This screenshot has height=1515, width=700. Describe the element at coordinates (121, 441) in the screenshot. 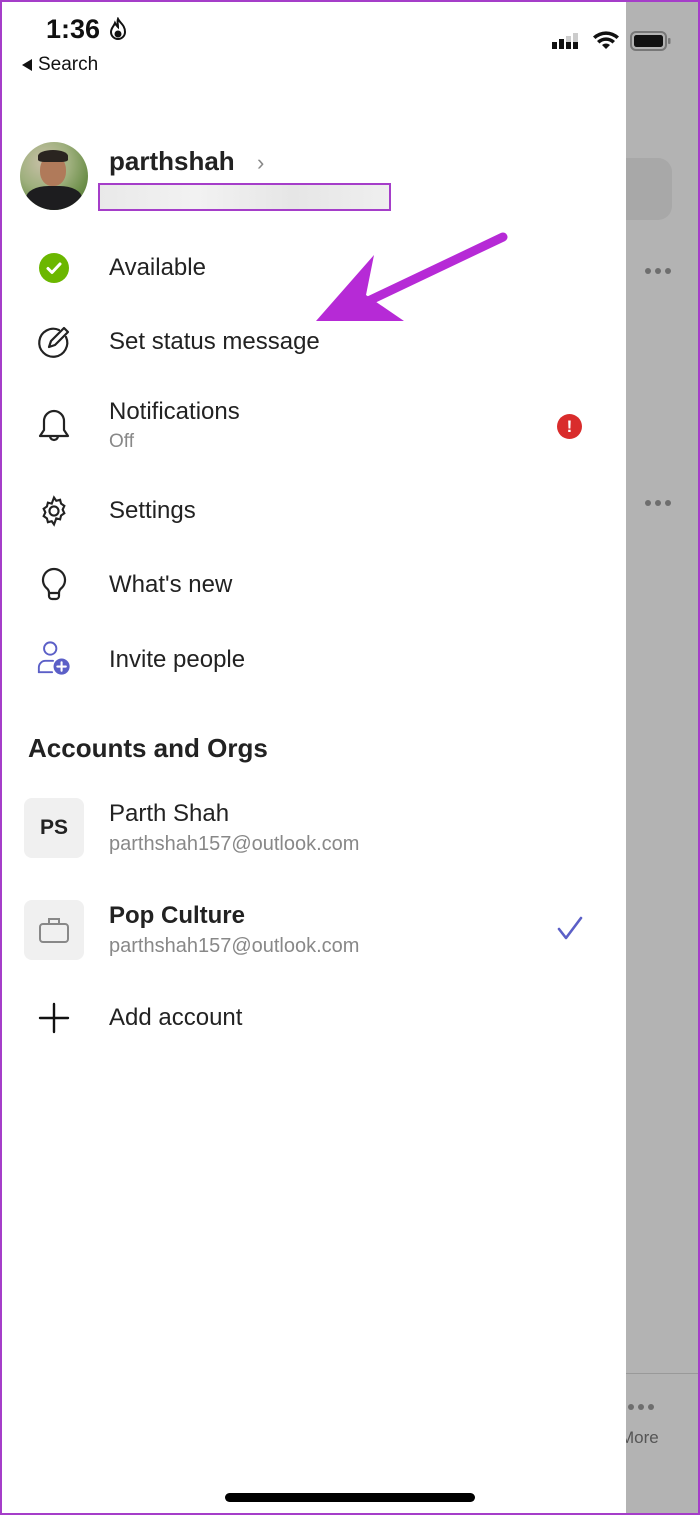

I see `menu-sublabel: Off` at that location.